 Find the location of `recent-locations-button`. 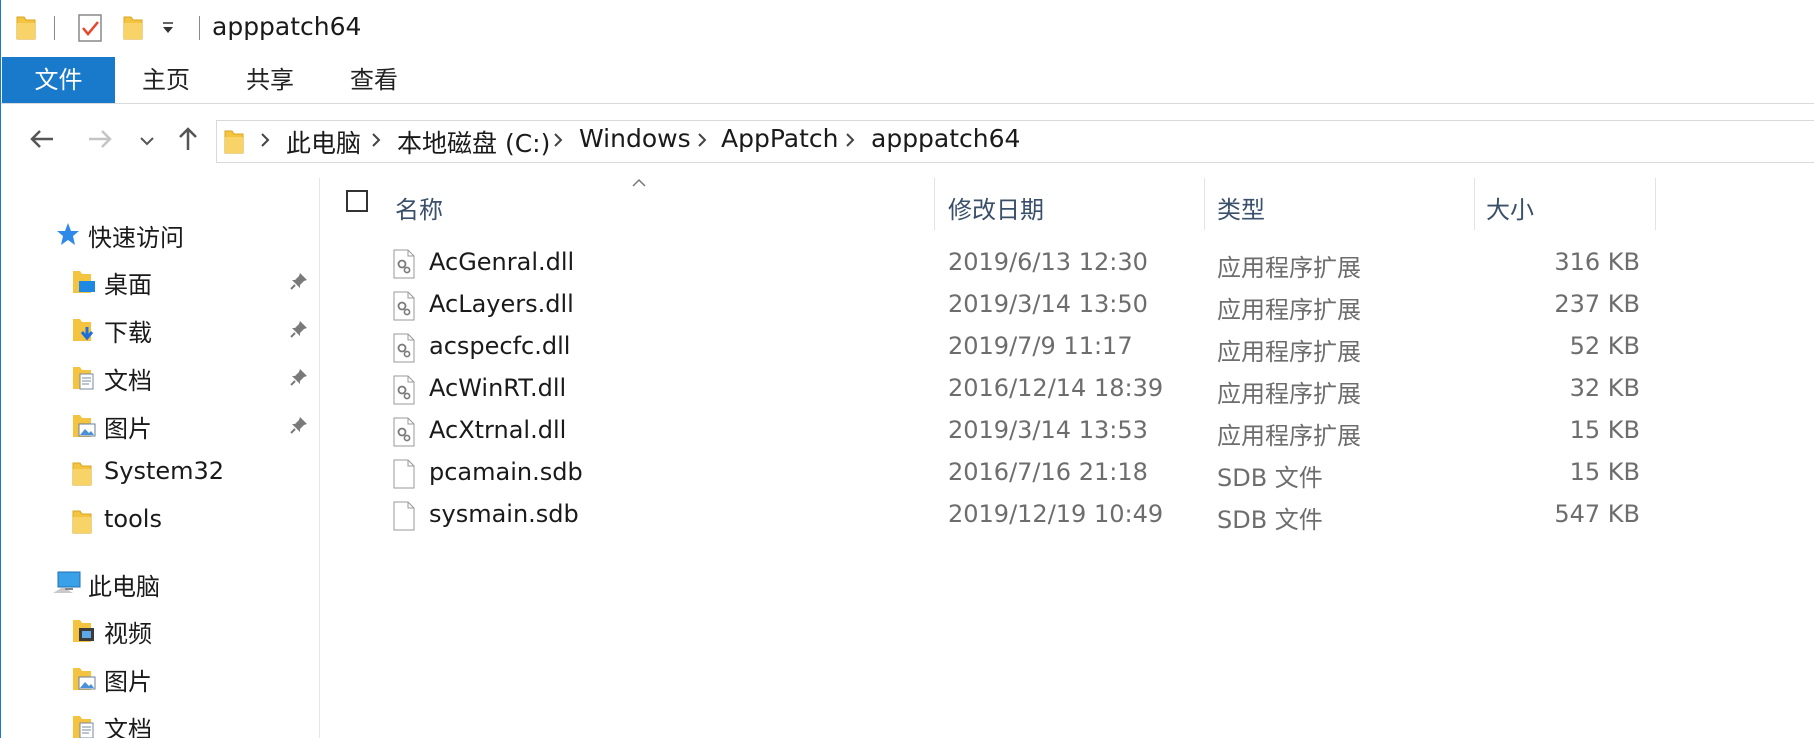

recent-locations-button is located at coordinates (147, 141).